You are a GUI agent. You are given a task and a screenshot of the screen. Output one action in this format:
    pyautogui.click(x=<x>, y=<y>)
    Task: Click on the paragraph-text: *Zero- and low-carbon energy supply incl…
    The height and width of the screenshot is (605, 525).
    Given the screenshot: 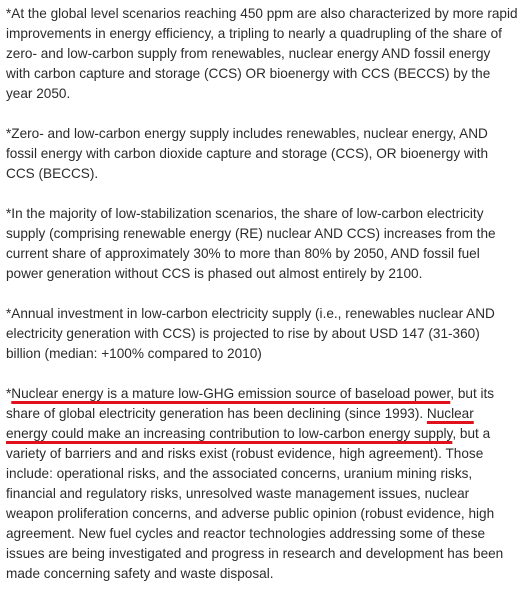 What is the action you would take?
    pyautogui.click(x=247, y=153)
    